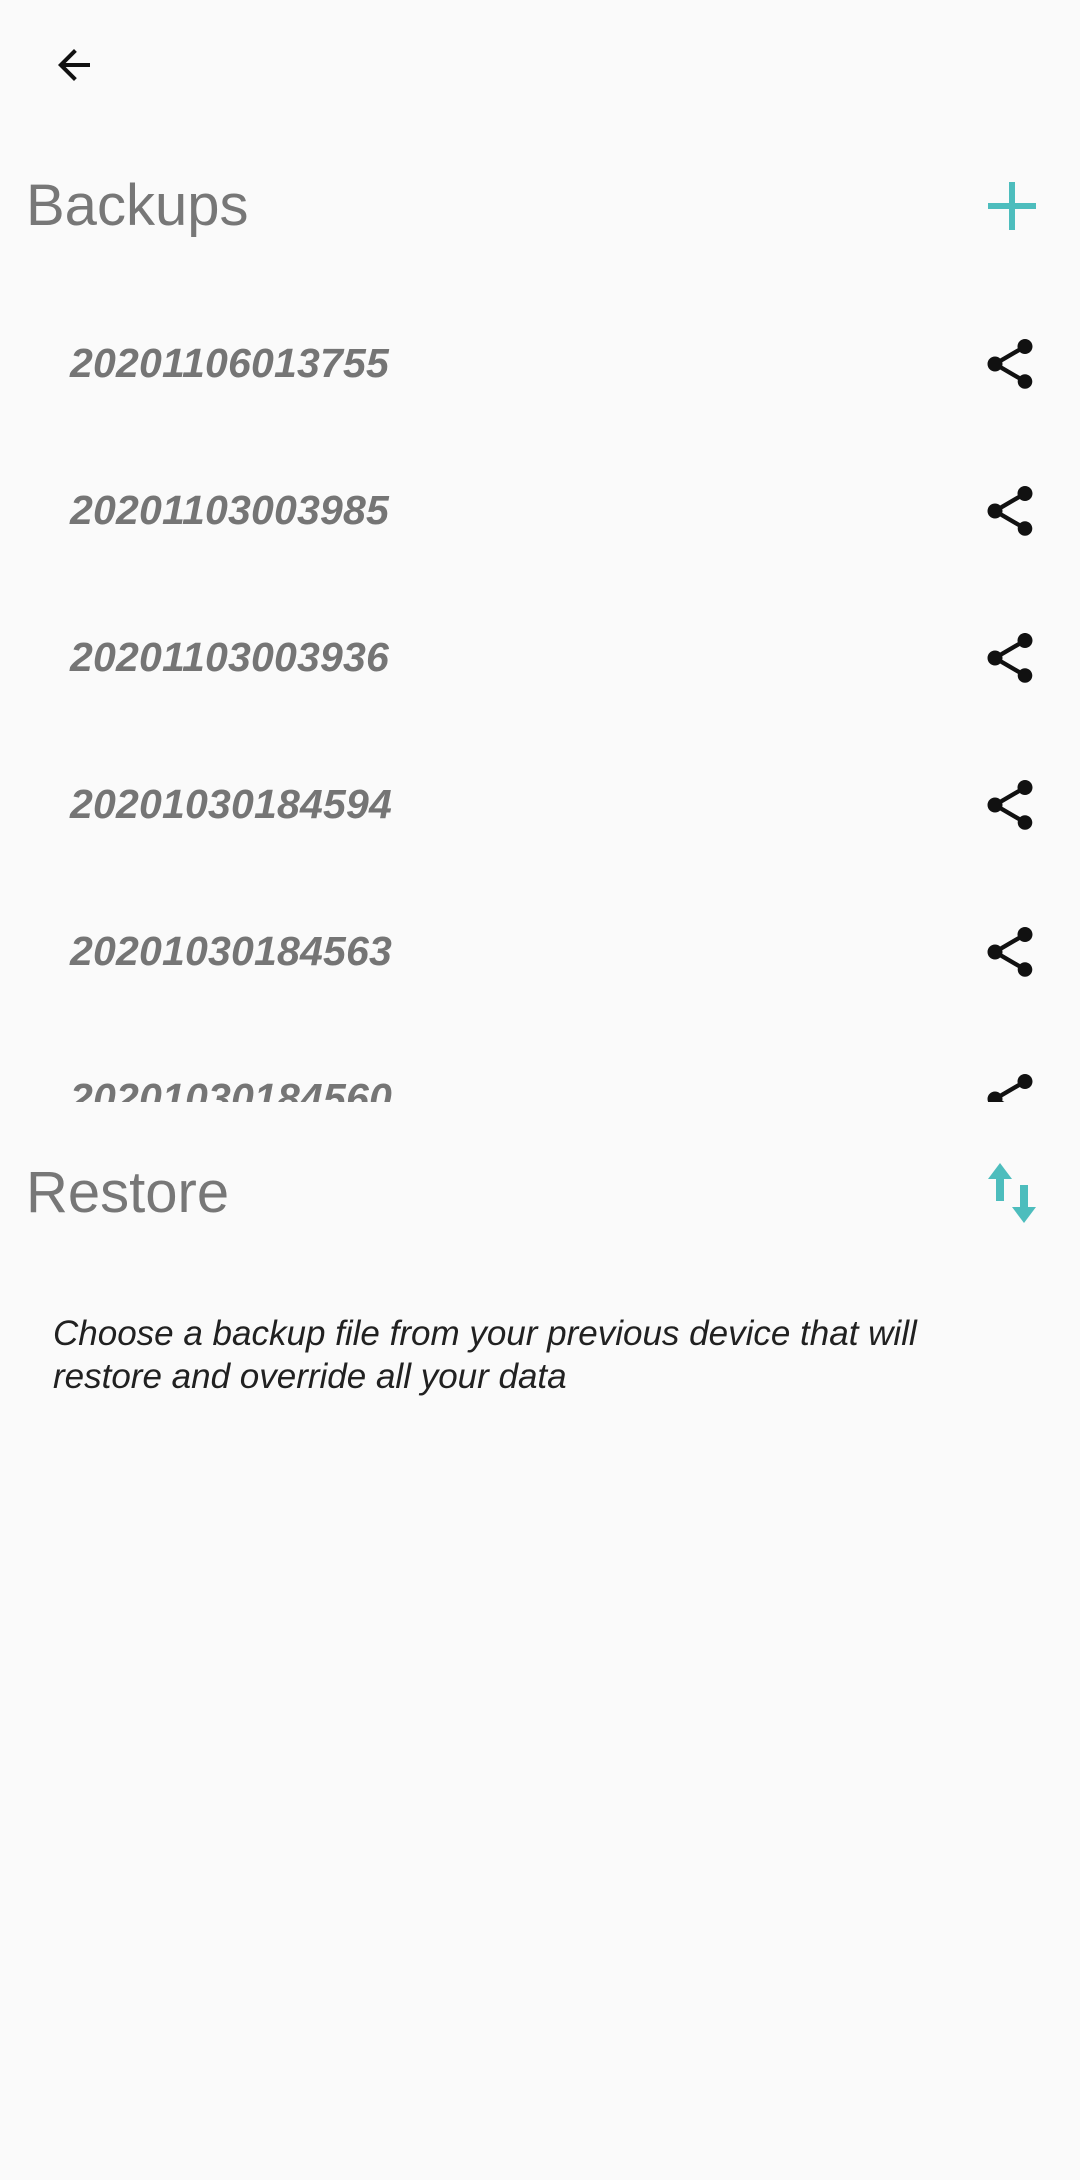  Describe the element at coordinates (540, 804) in the screenshot. I see `backup-list-item: 20201030184594` at that location.